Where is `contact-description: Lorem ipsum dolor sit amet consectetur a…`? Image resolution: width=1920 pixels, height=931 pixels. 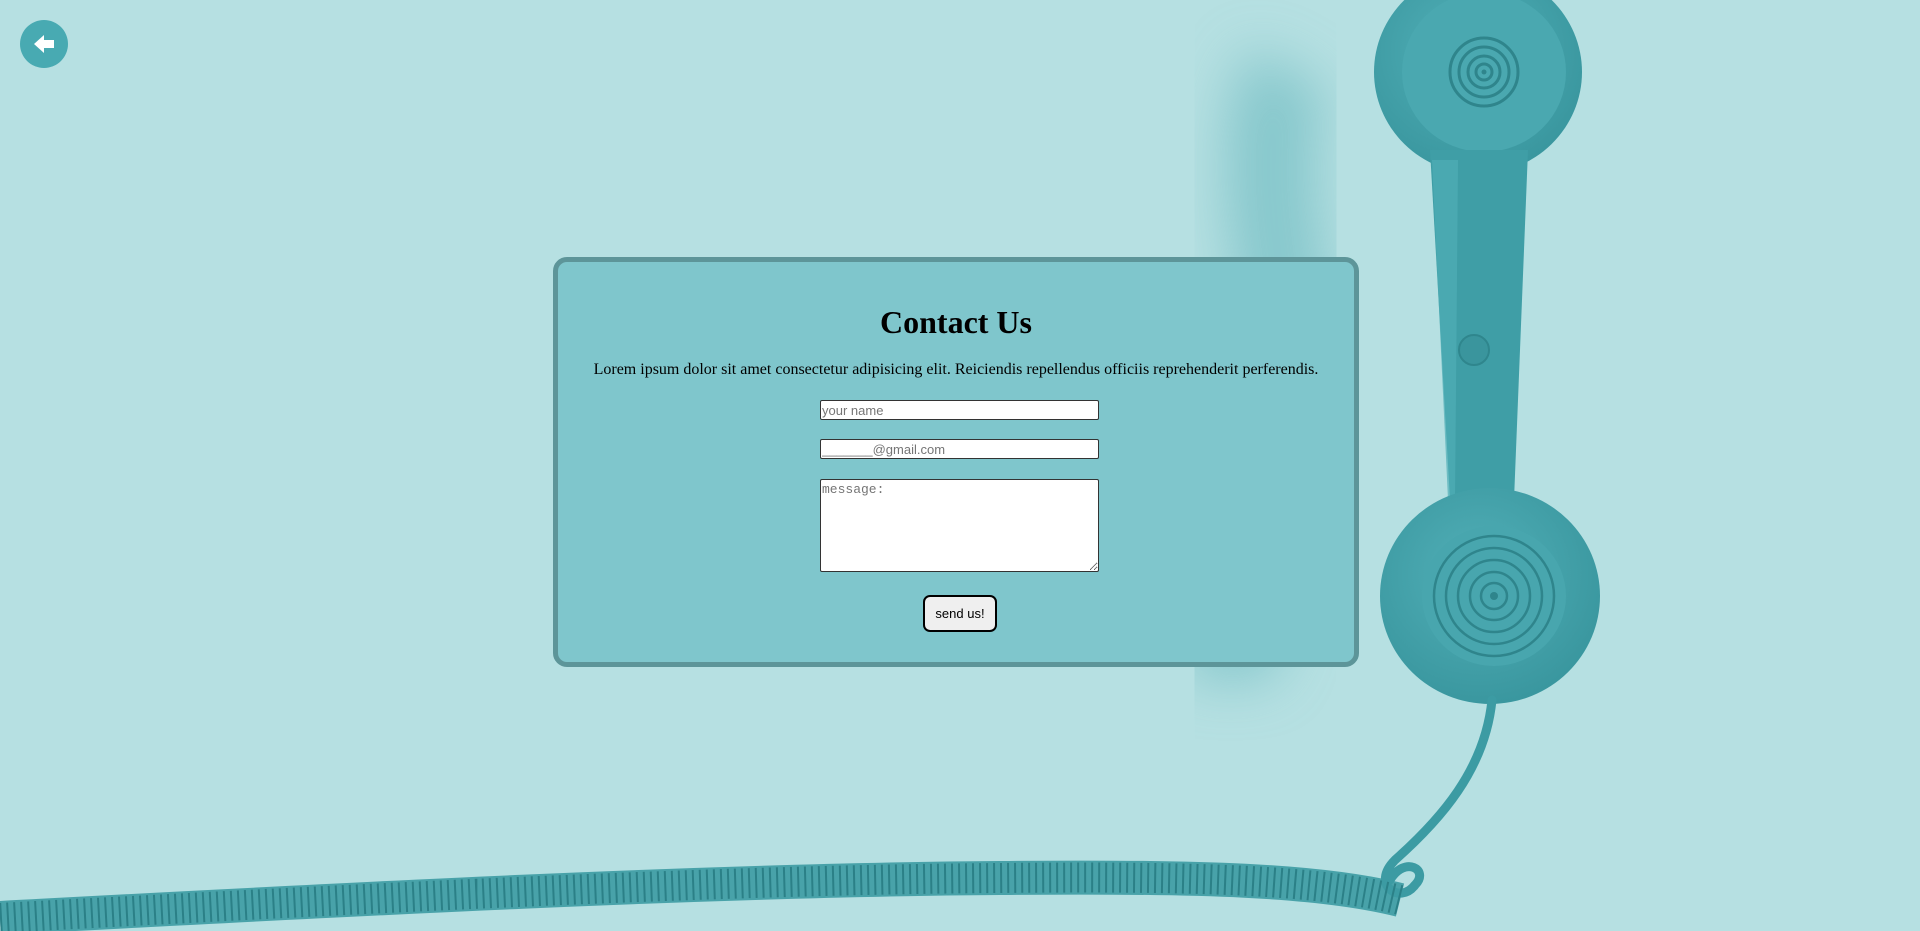
contact-description: Lorem ipsum dolor sit amet consectetur a… is located at coordinates (956, 369).